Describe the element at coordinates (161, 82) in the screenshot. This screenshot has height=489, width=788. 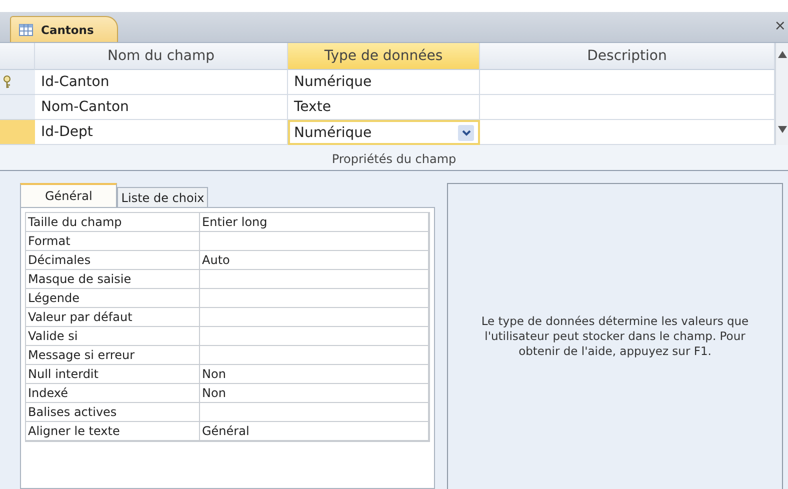
I see `field-name-cell: Id-Canton` at that location.